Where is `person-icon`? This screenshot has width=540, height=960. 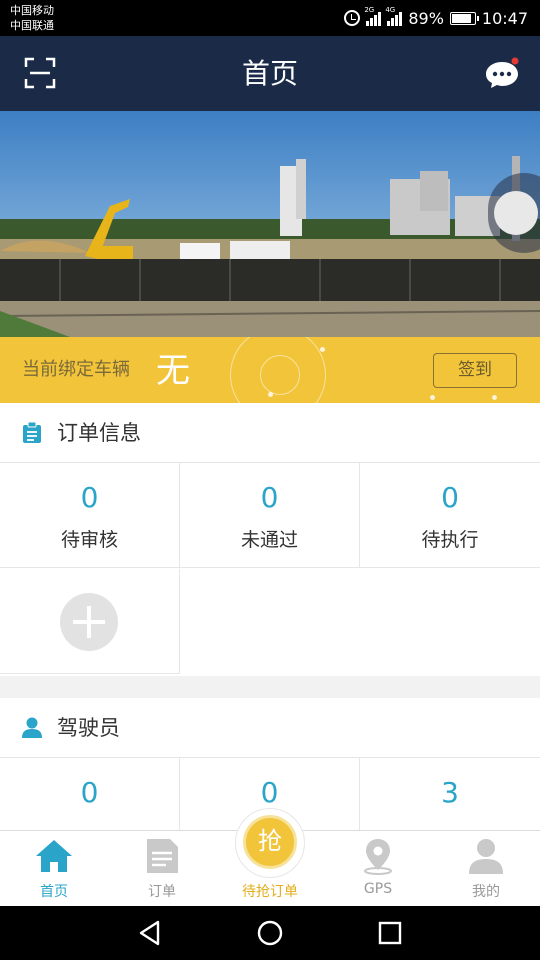 person-icon is located at coordinates (32, 727).